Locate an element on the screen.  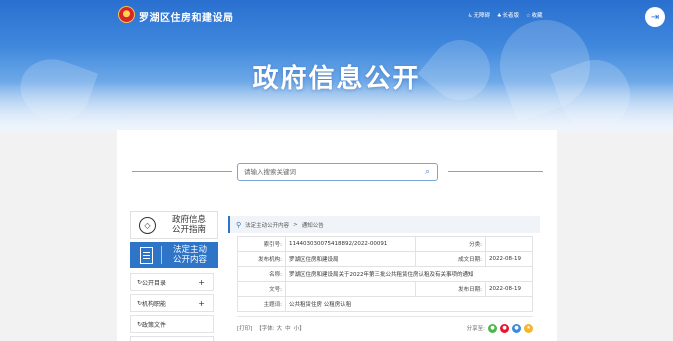
breadcrumb-current: 通知公告 is located at coordinates (313, 225).